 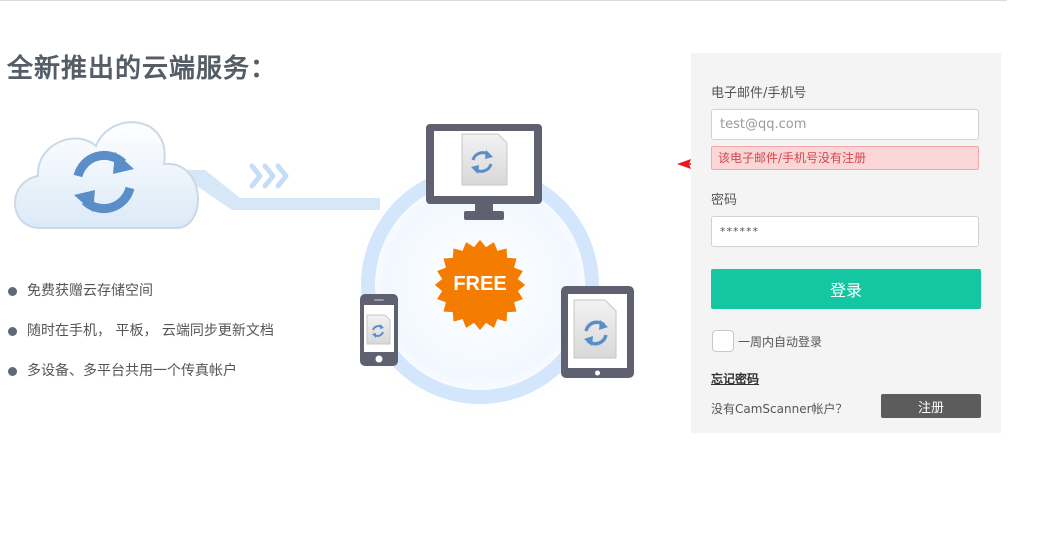 What do you see at coordinates (142, 69) in the screenshot?
I see `page-headline: 全新推出的云端服务：` at bounding box center [142, 69].